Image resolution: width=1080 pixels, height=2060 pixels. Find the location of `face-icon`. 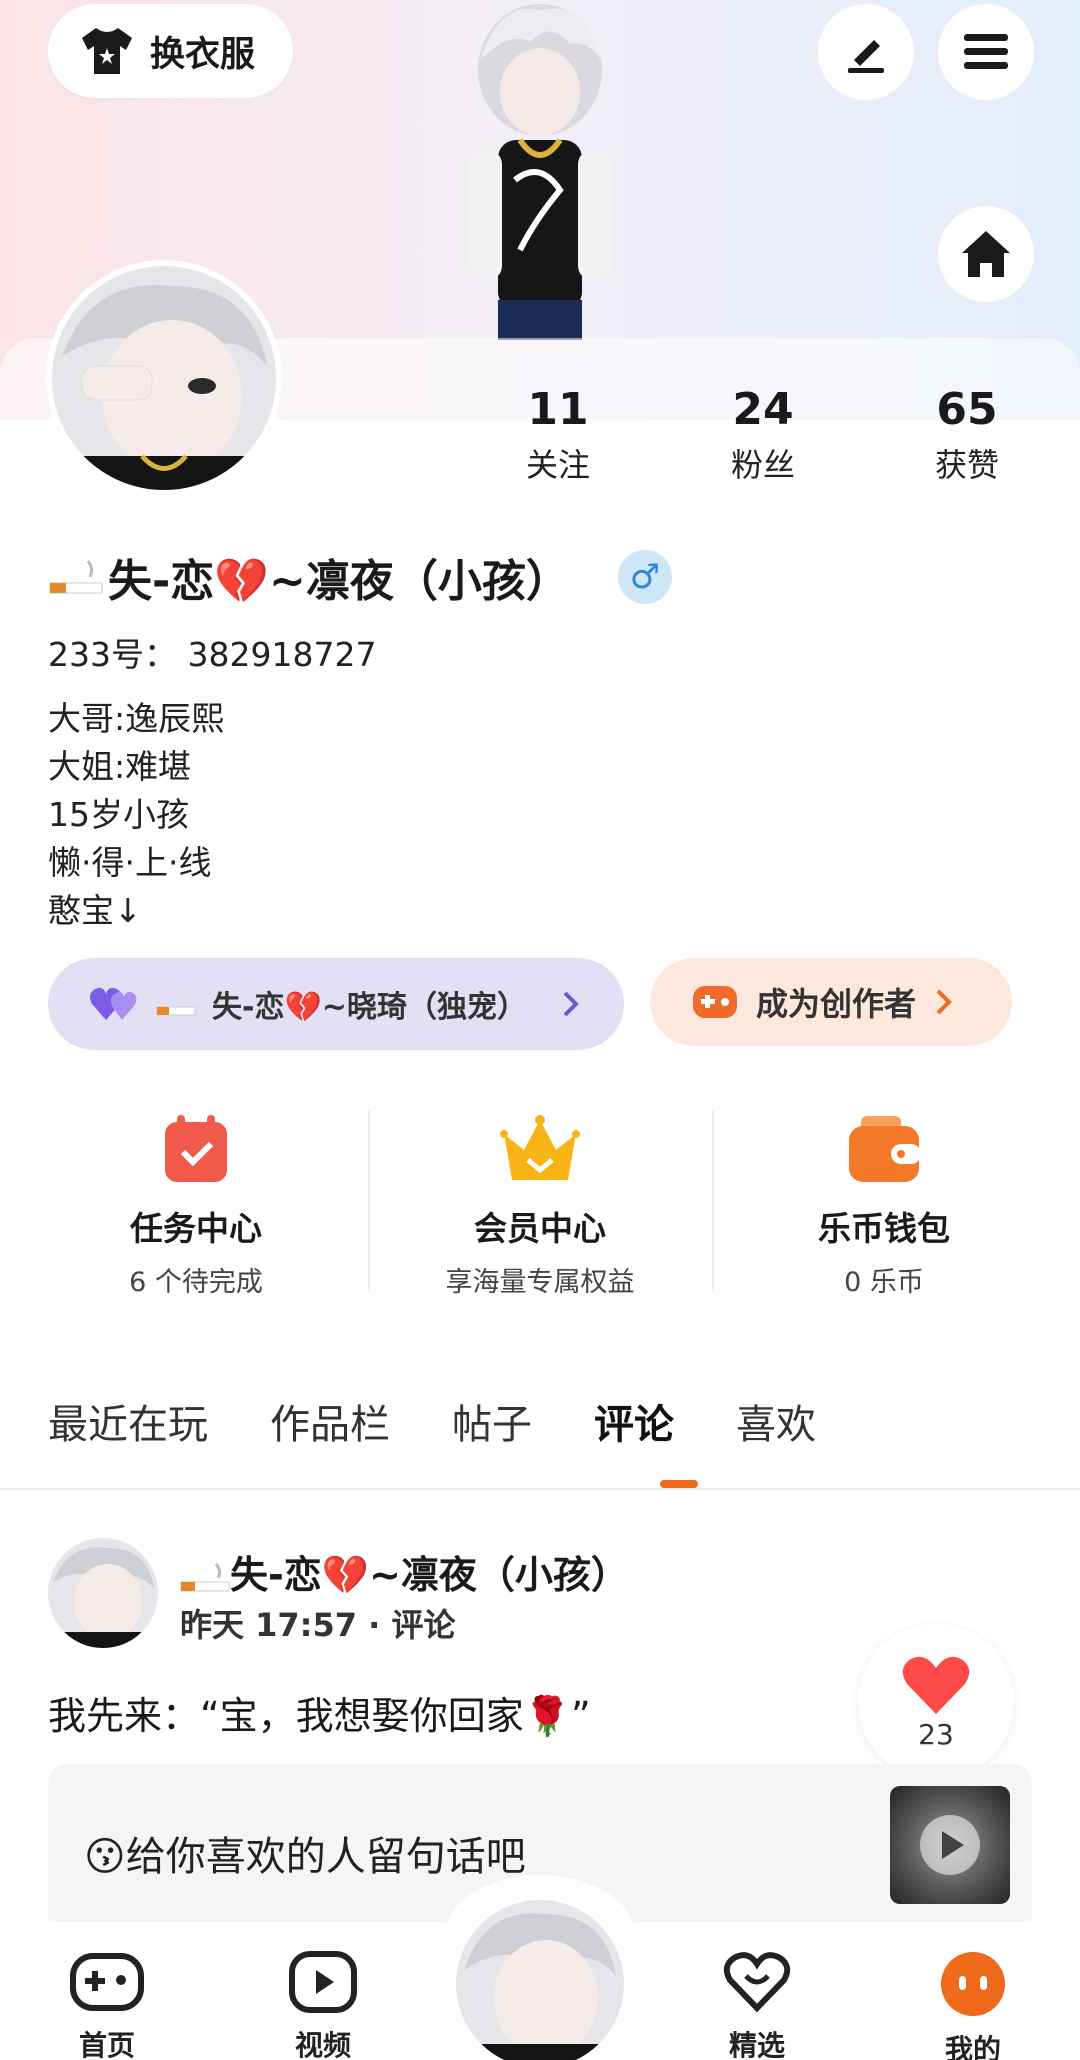

face-icon is located at coordinates (973, 1984).